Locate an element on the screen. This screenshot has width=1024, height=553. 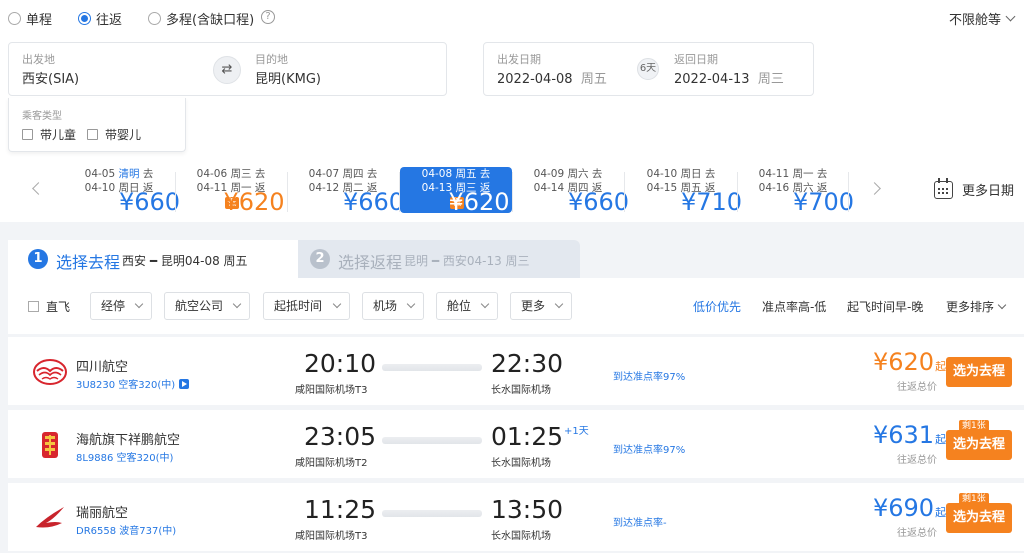
sichuan-airlines-icon is located at coordinates (50, 372).